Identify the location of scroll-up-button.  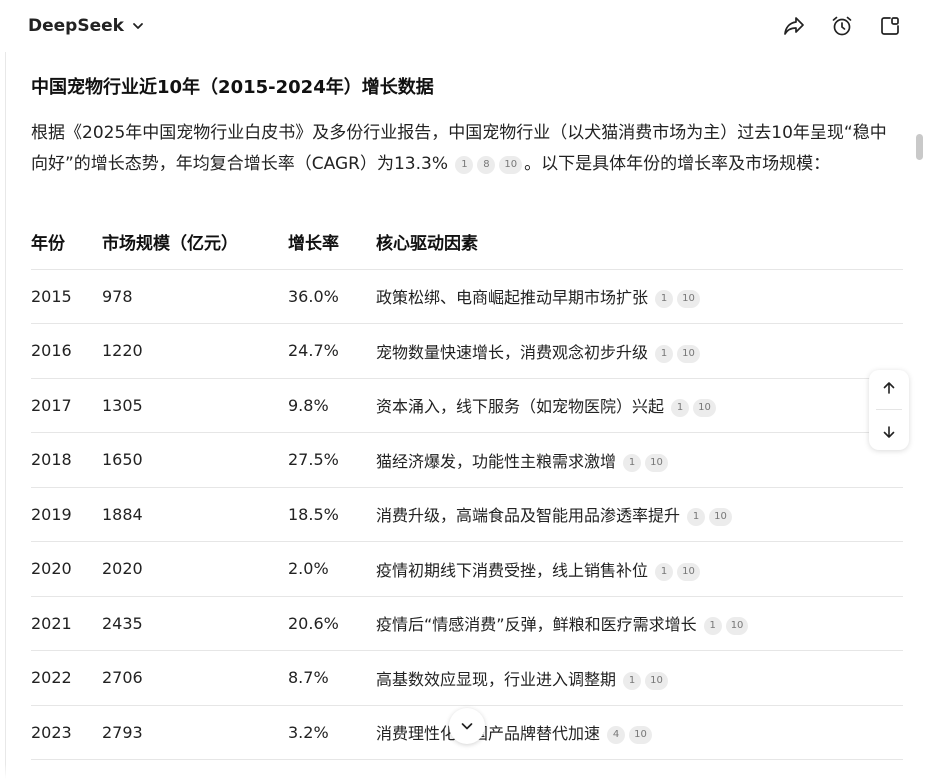
(889, 388).